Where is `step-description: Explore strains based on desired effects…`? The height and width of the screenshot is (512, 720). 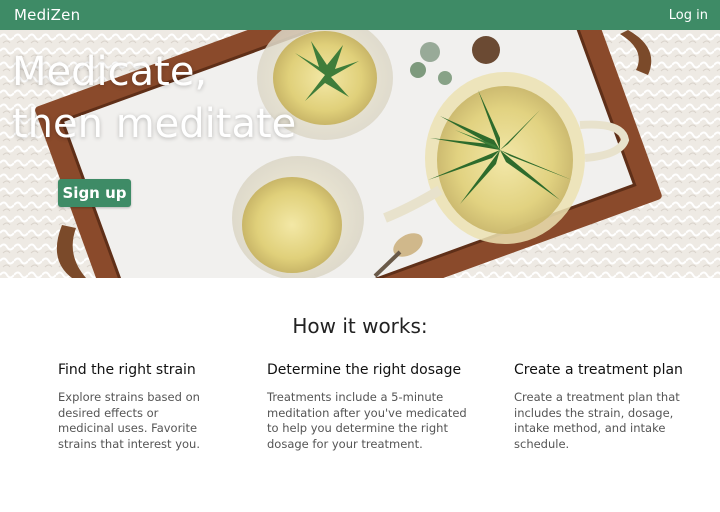
step-description: Explore strains based on desired effects… is located at coordinates (129, 420).